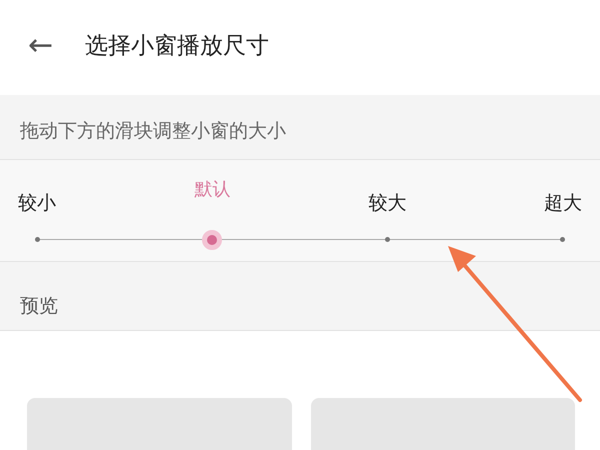 This screenshot has width=600, height=450. Describe the element at coordinates (41, 45) in the screenshot. I see `back-button: ←` at that location.